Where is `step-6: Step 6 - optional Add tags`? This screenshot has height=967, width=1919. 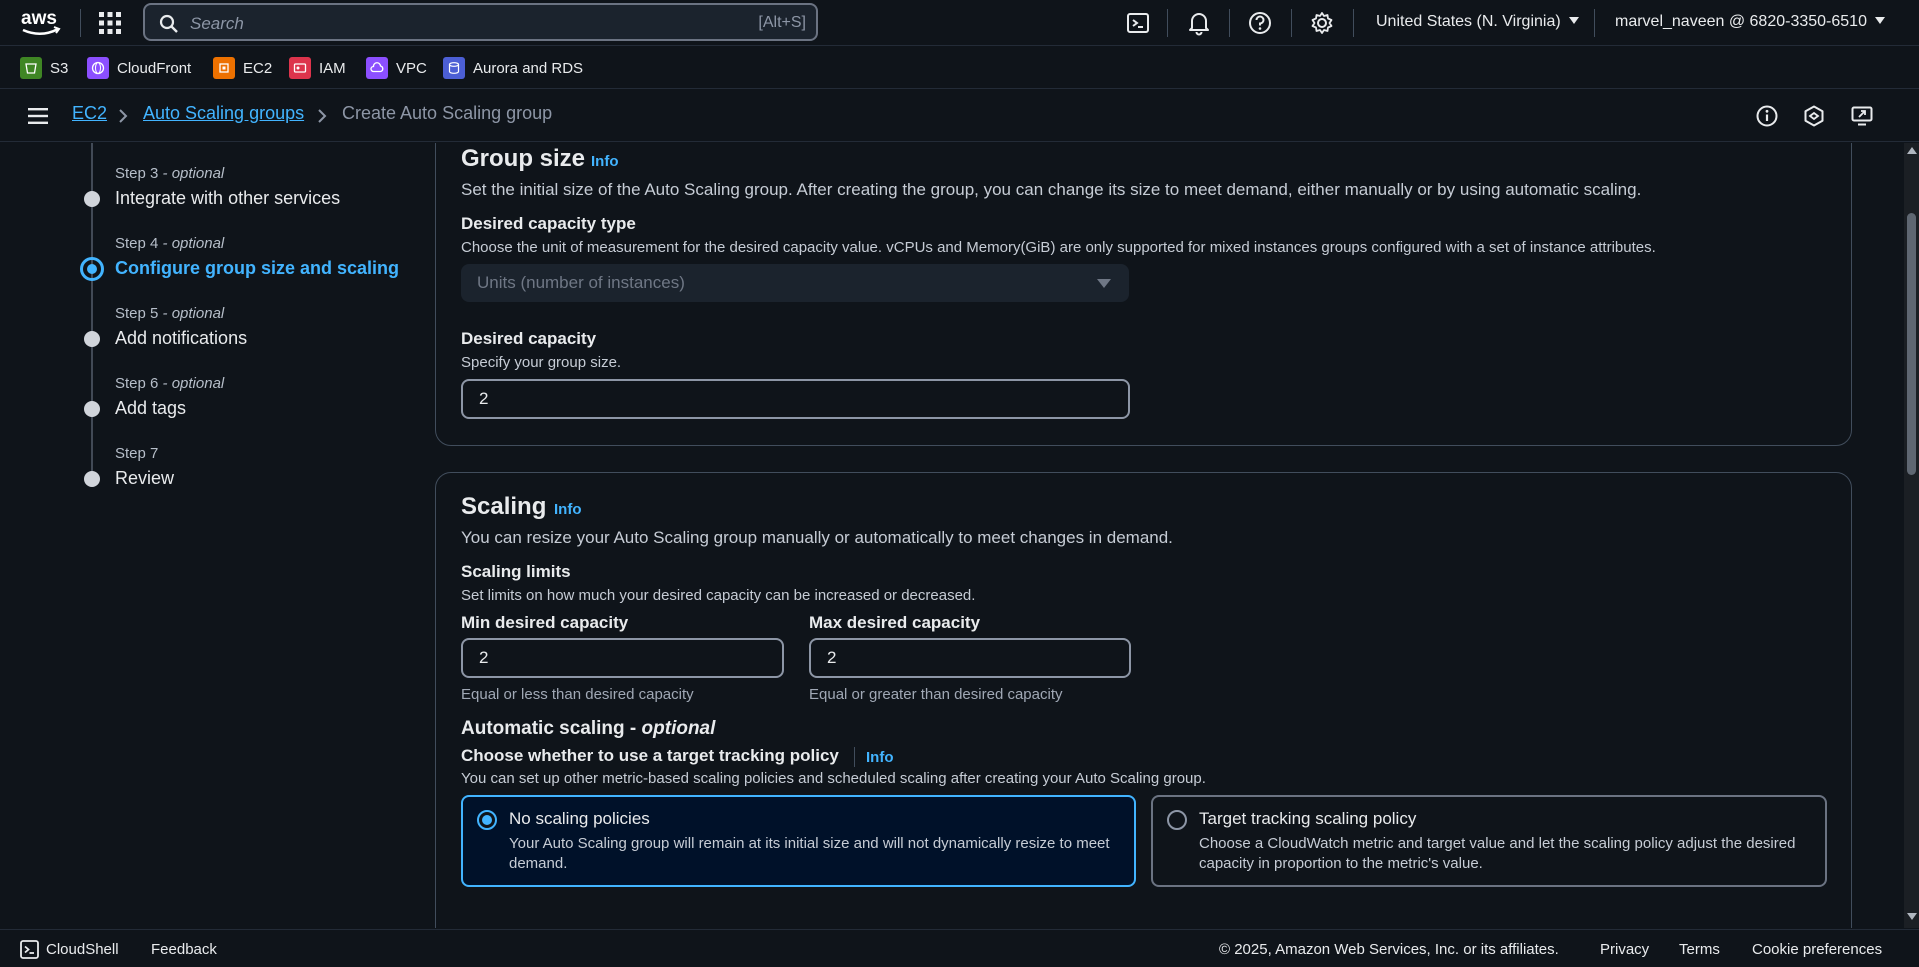
step-6: Step 6 - optional Add tags is located at coordinates (169, 397).